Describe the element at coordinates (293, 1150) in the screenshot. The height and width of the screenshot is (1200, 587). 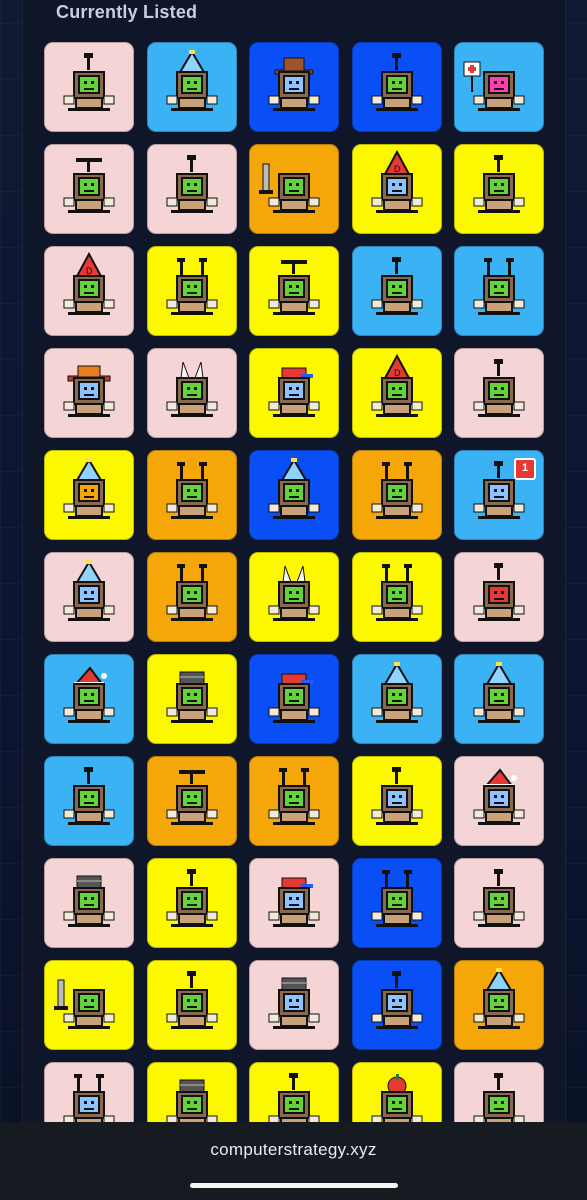
I see `address-bar-url: computerstrategy.xyz` at that location.